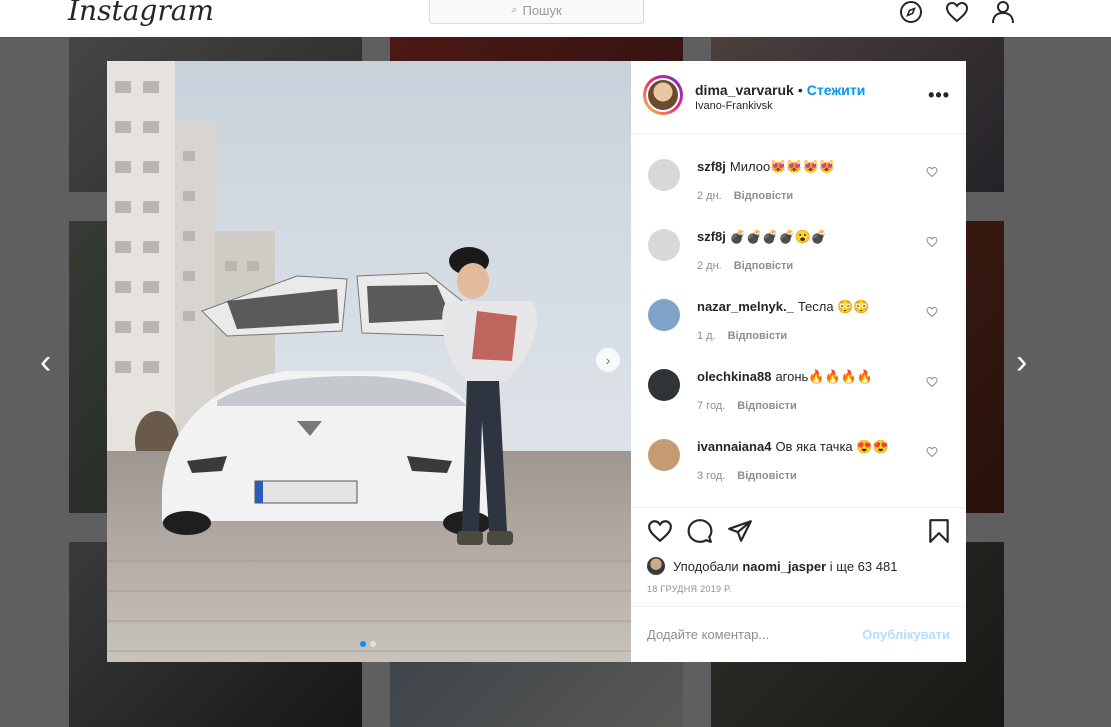 This screenshot has width=1111, height=727. I want to click on comment-text: 💣💣💣💣😮💣, so click(778, 236).